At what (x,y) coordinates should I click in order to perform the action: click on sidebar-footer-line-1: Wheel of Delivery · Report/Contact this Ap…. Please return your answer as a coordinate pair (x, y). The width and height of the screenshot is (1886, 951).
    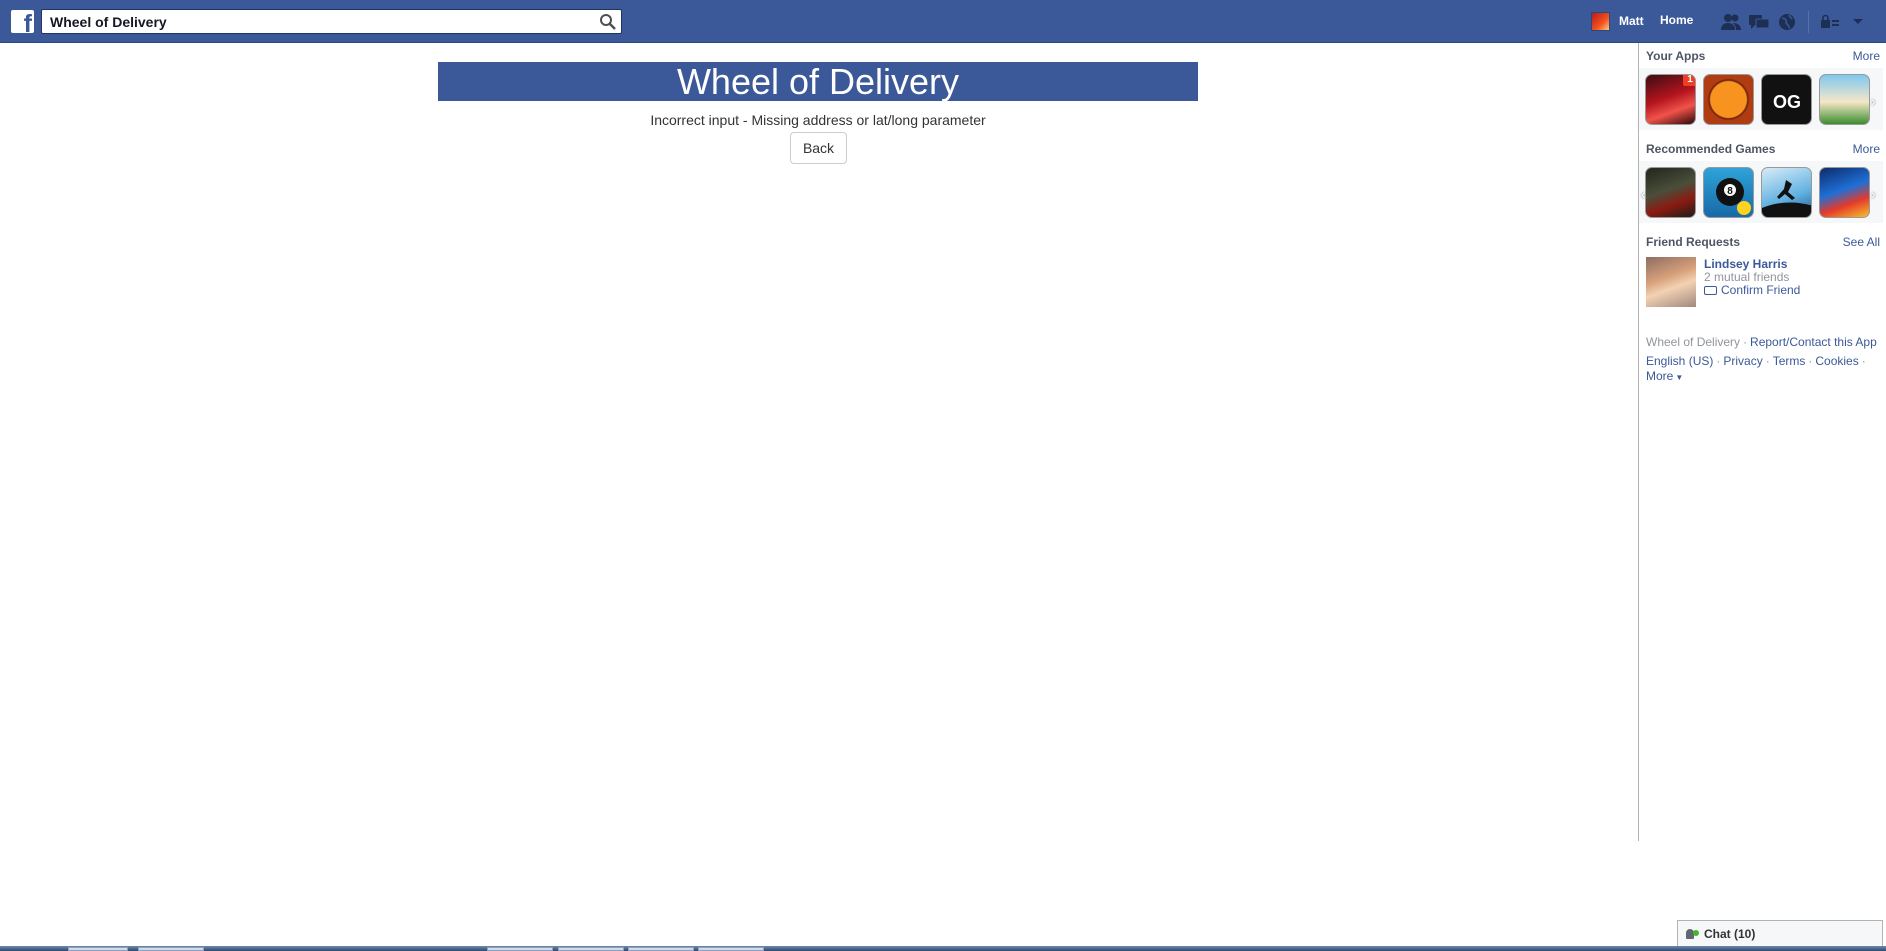
    Looking at the image, I should click on (1761, 342).